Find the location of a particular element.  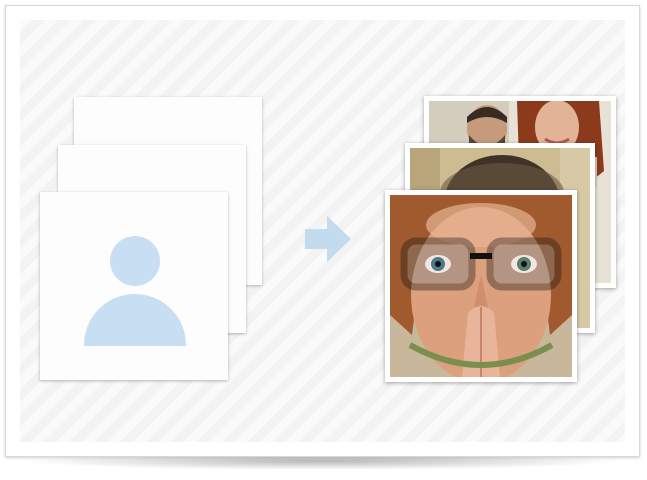

photo-card-front is located at coordinates (481, 286).